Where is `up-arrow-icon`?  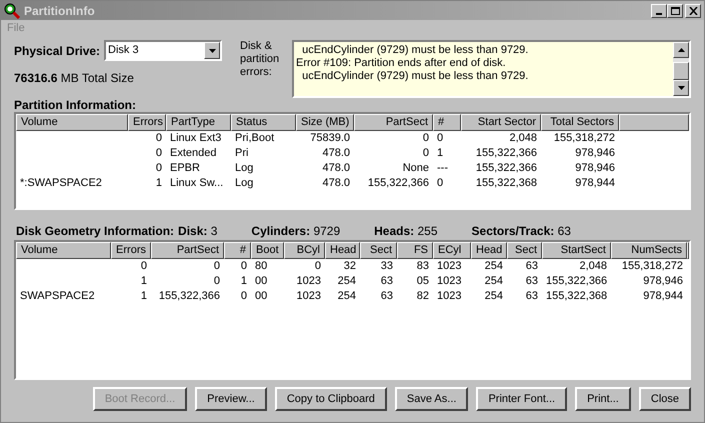 up-arrow-icon is located at coordinates (681, 50).